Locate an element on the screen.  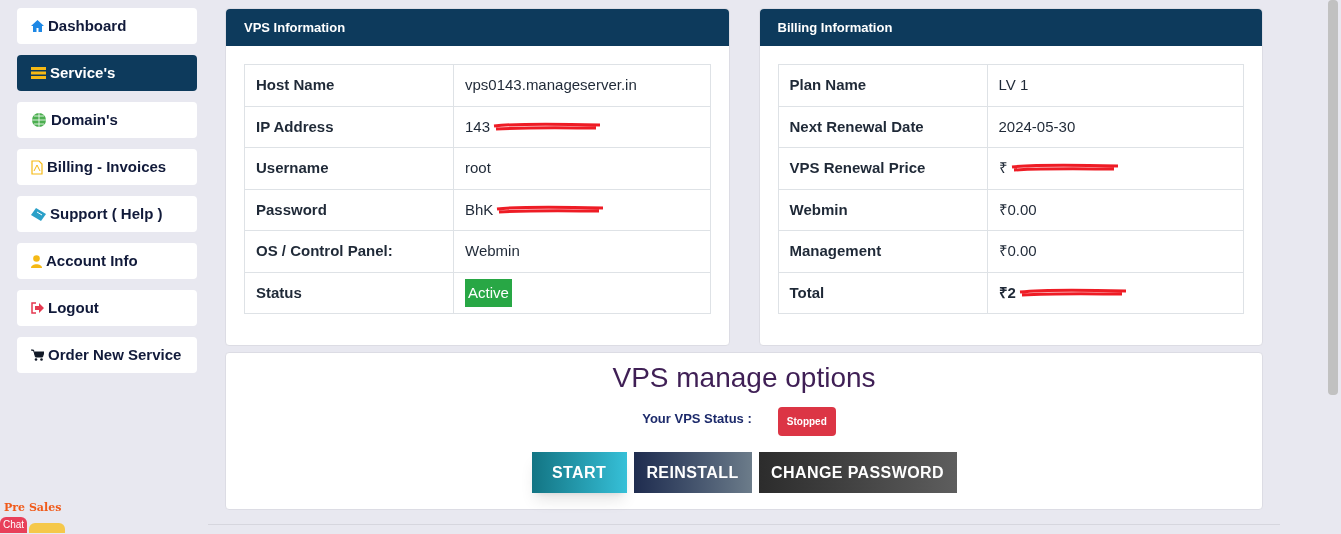
chat-label: Pre Sales is located at coordinates (33, 508).